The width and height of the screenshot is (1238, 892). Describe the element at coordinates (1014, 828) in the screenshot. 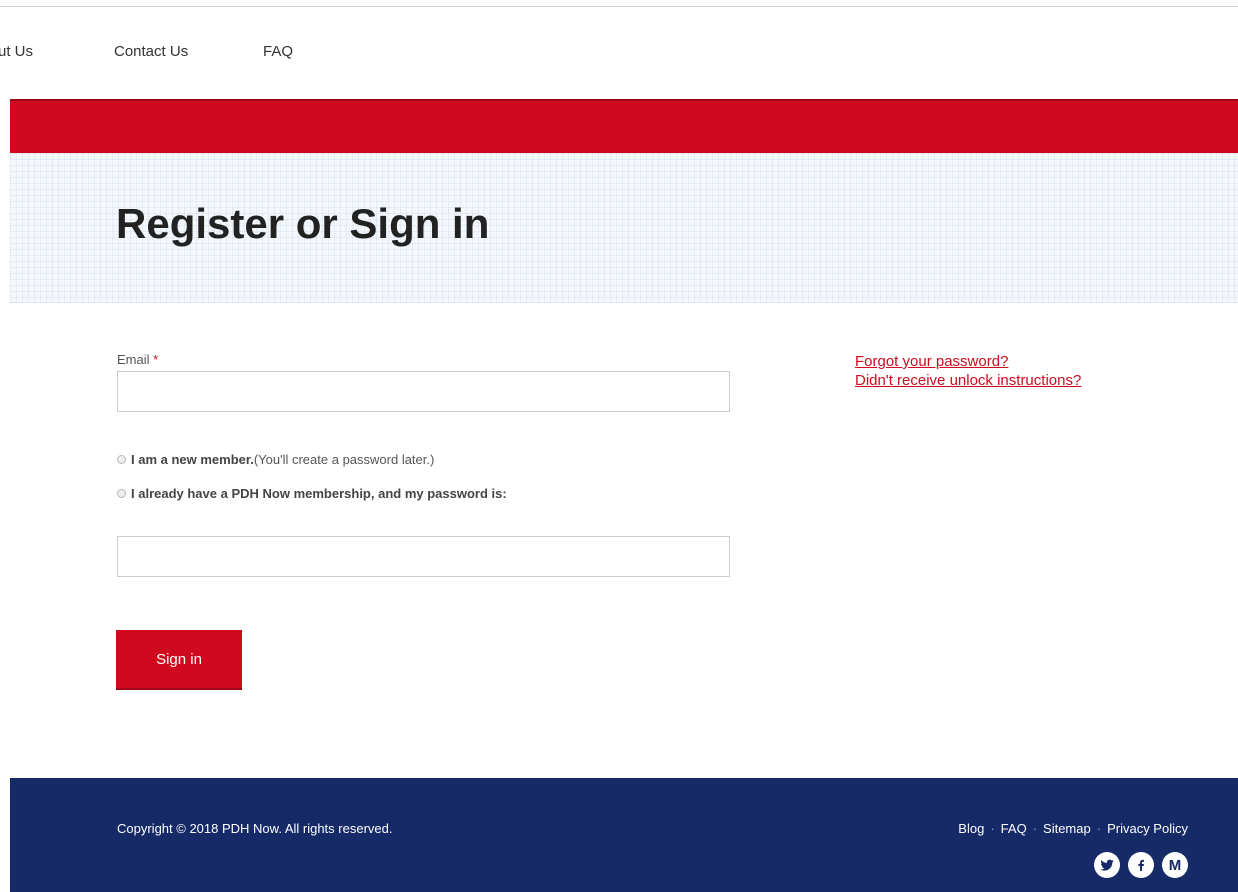

I see `footer-link-faq: FAQ` at that location.